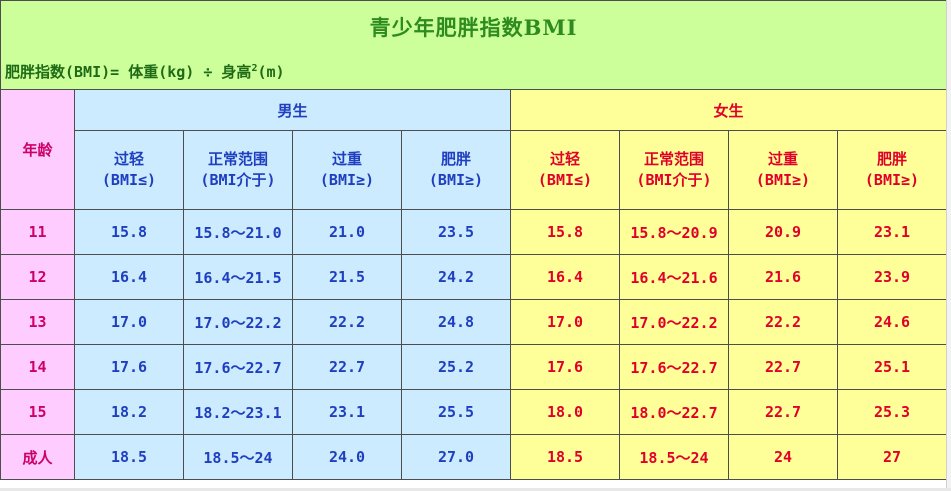 The image size is (951, 491). I want to click on girl-value-cell: 16.4, so click(565, 277).